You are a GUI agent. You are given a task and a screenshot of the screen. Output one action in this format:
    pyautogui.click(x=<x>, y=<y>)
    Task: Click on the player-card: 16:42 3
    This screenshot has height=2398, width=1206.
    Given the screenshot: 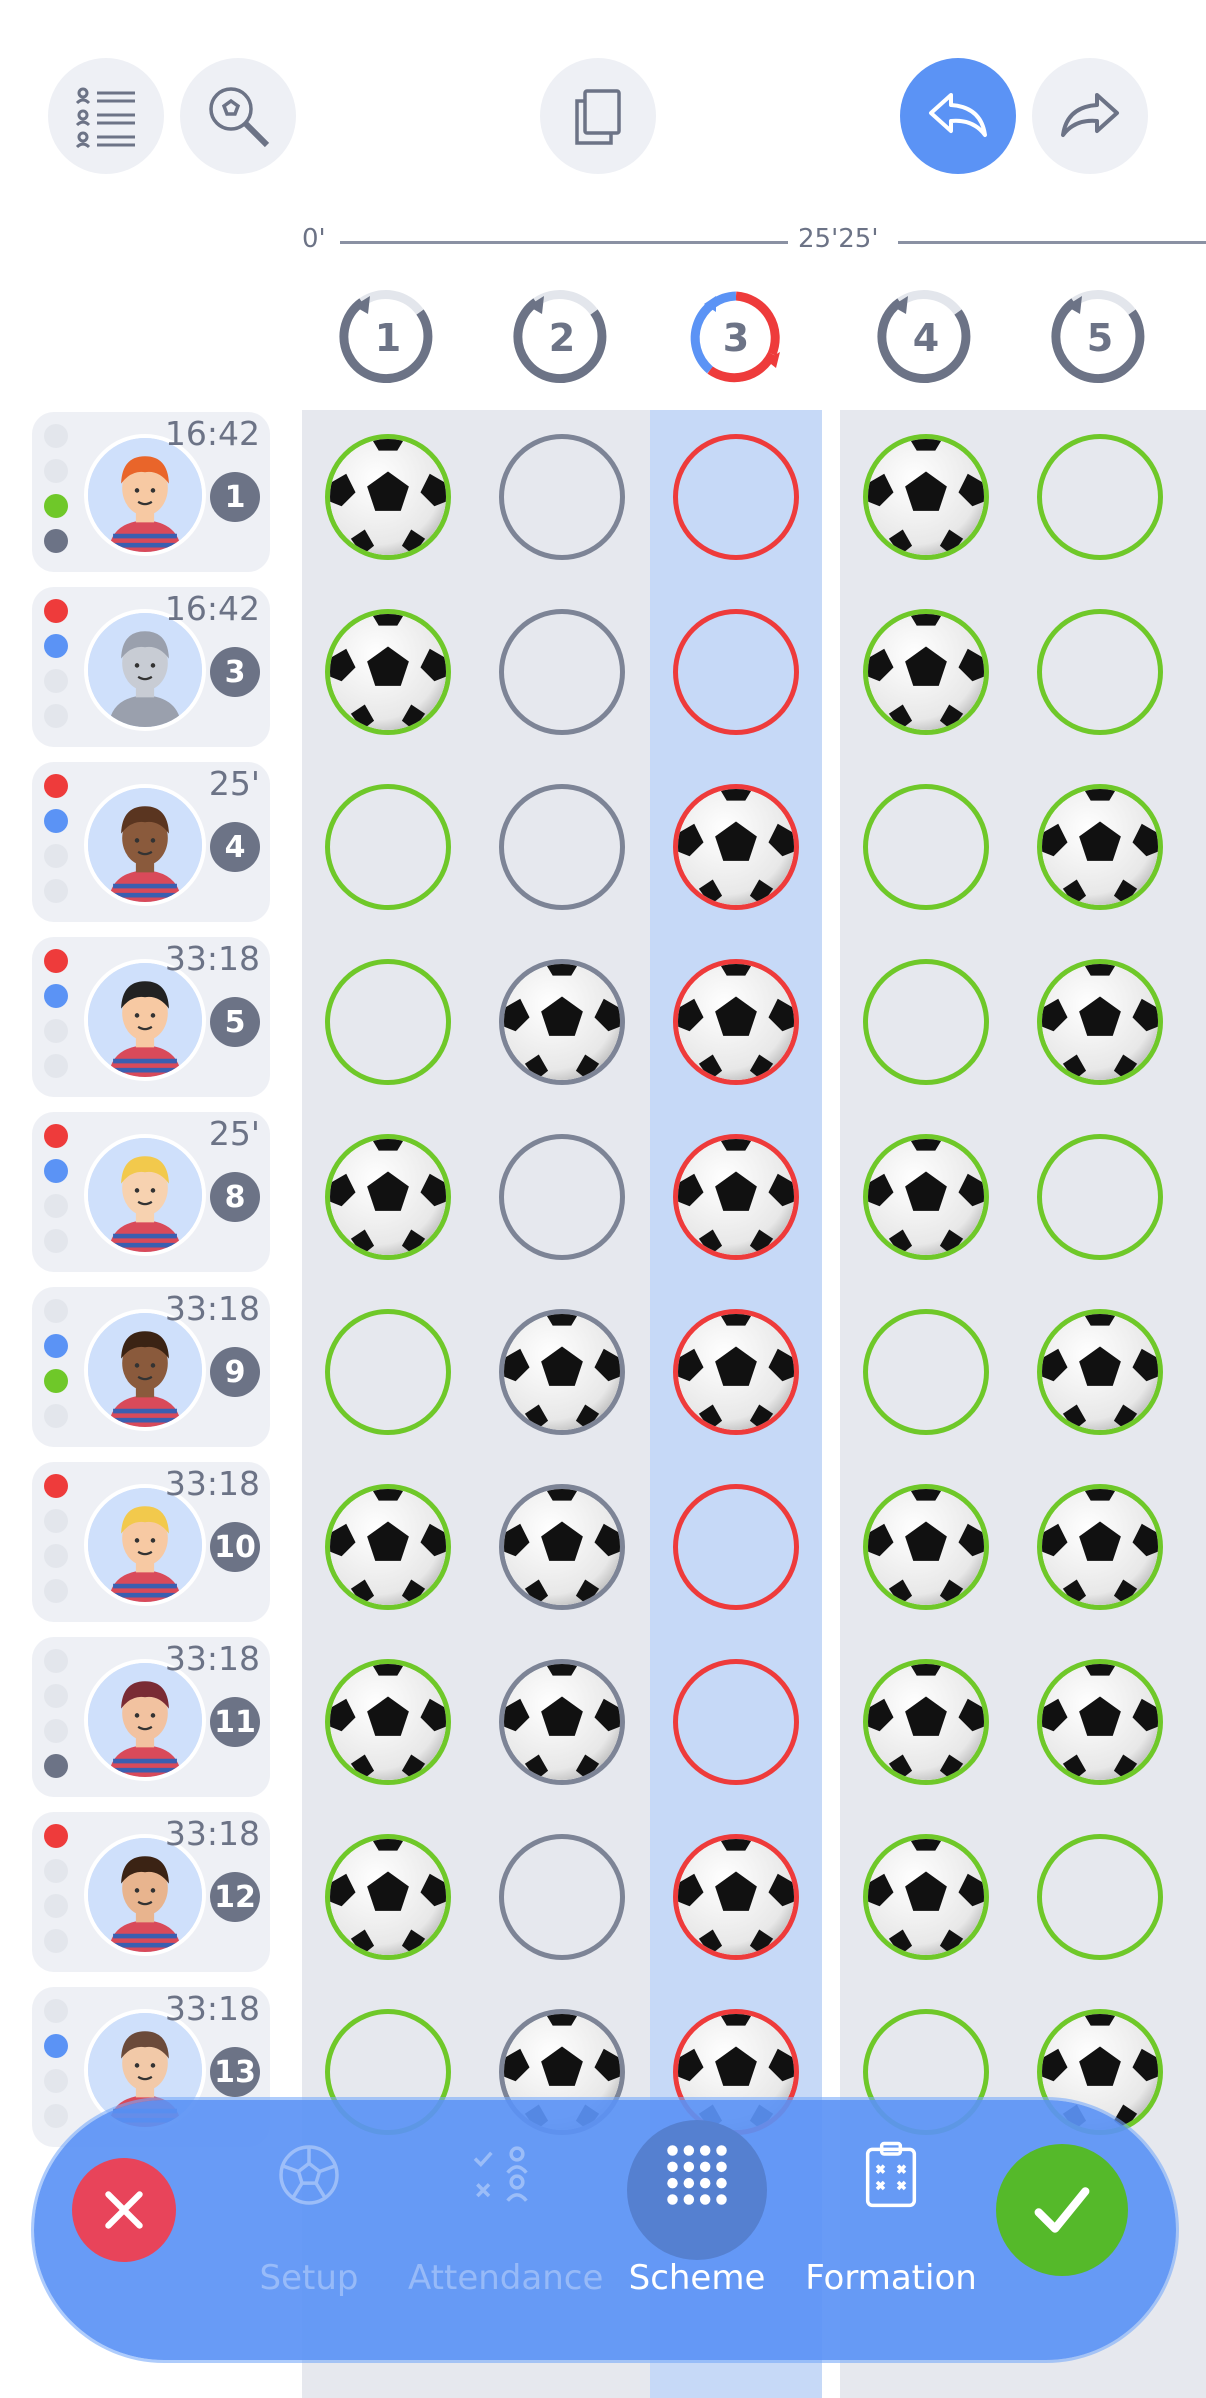 What is the action you would take?
    pyautogui.click(x=151, y=667)
    